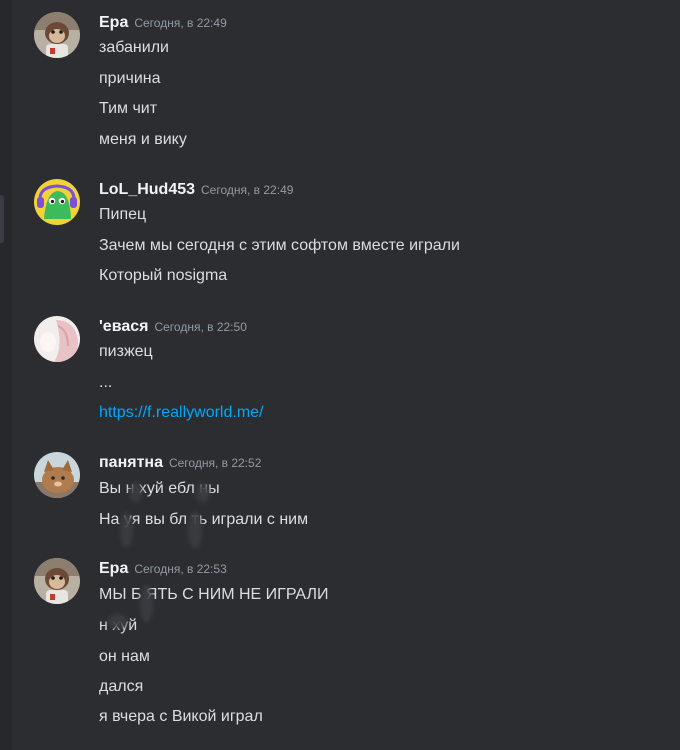  What do you see at coordinates (130, 78) in the screenshot?
I see `message-text: причина` at bounding box center [130, 78].